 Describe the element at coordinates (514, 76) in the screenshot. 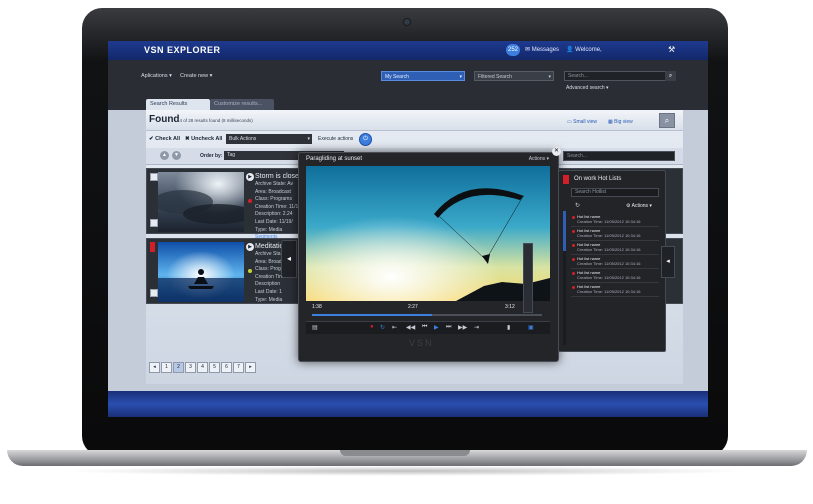

I see `filtered-search-select: Filtered Search ▾` at that location.